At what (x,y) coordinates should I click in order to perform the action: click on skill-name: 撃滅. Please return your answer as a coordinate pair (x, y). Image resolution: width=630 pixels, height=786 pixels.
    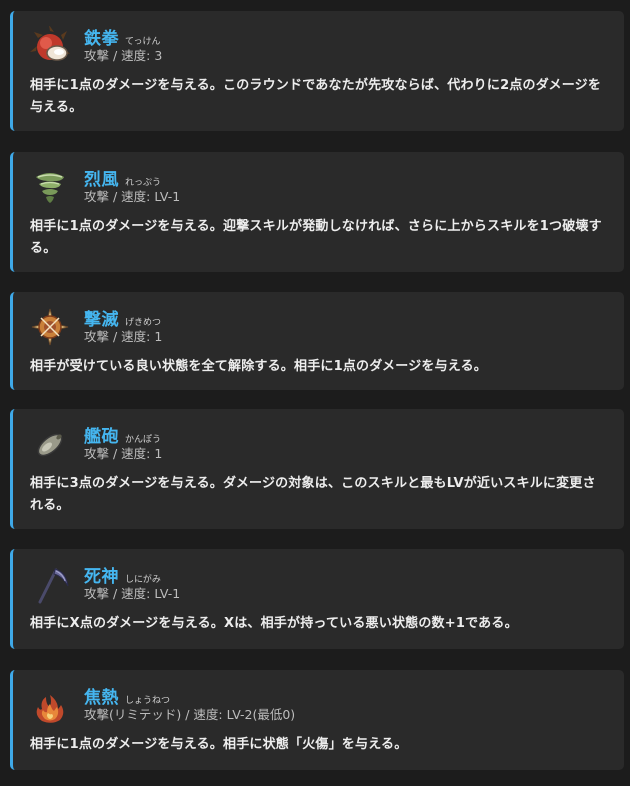
    Looking at the image, I should click on (101, 319).